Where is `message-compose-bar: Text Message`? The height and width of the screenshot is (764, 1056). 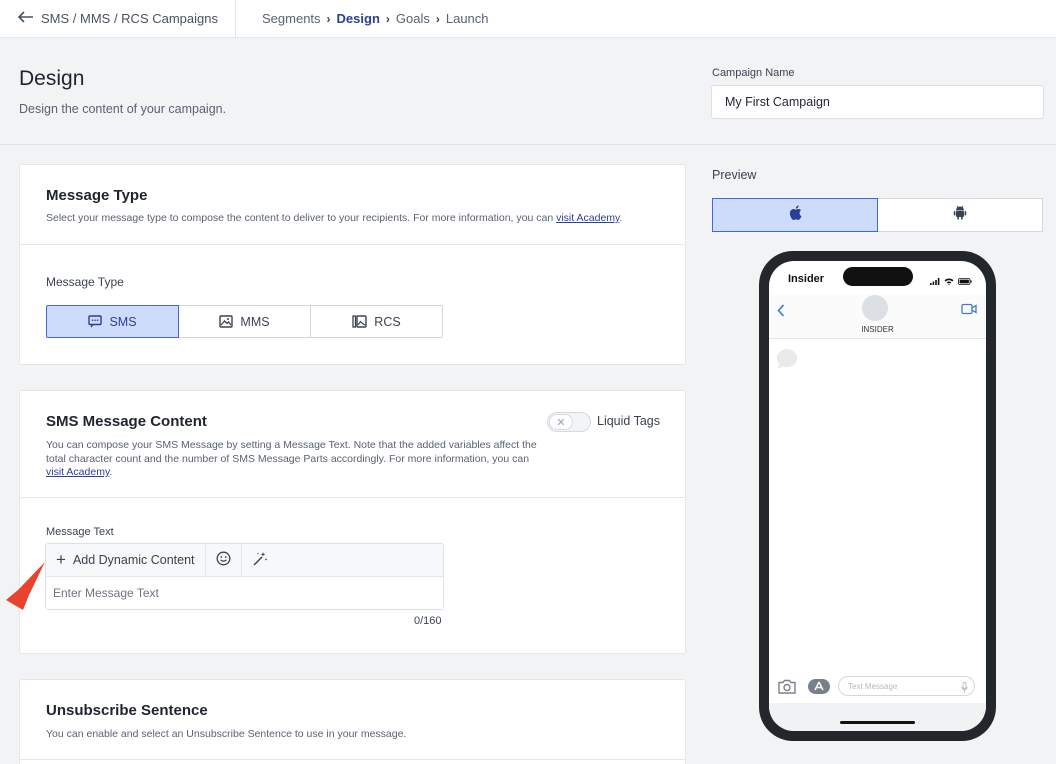
message-compose-bar: Text Message is located at coordinates (877, 687).